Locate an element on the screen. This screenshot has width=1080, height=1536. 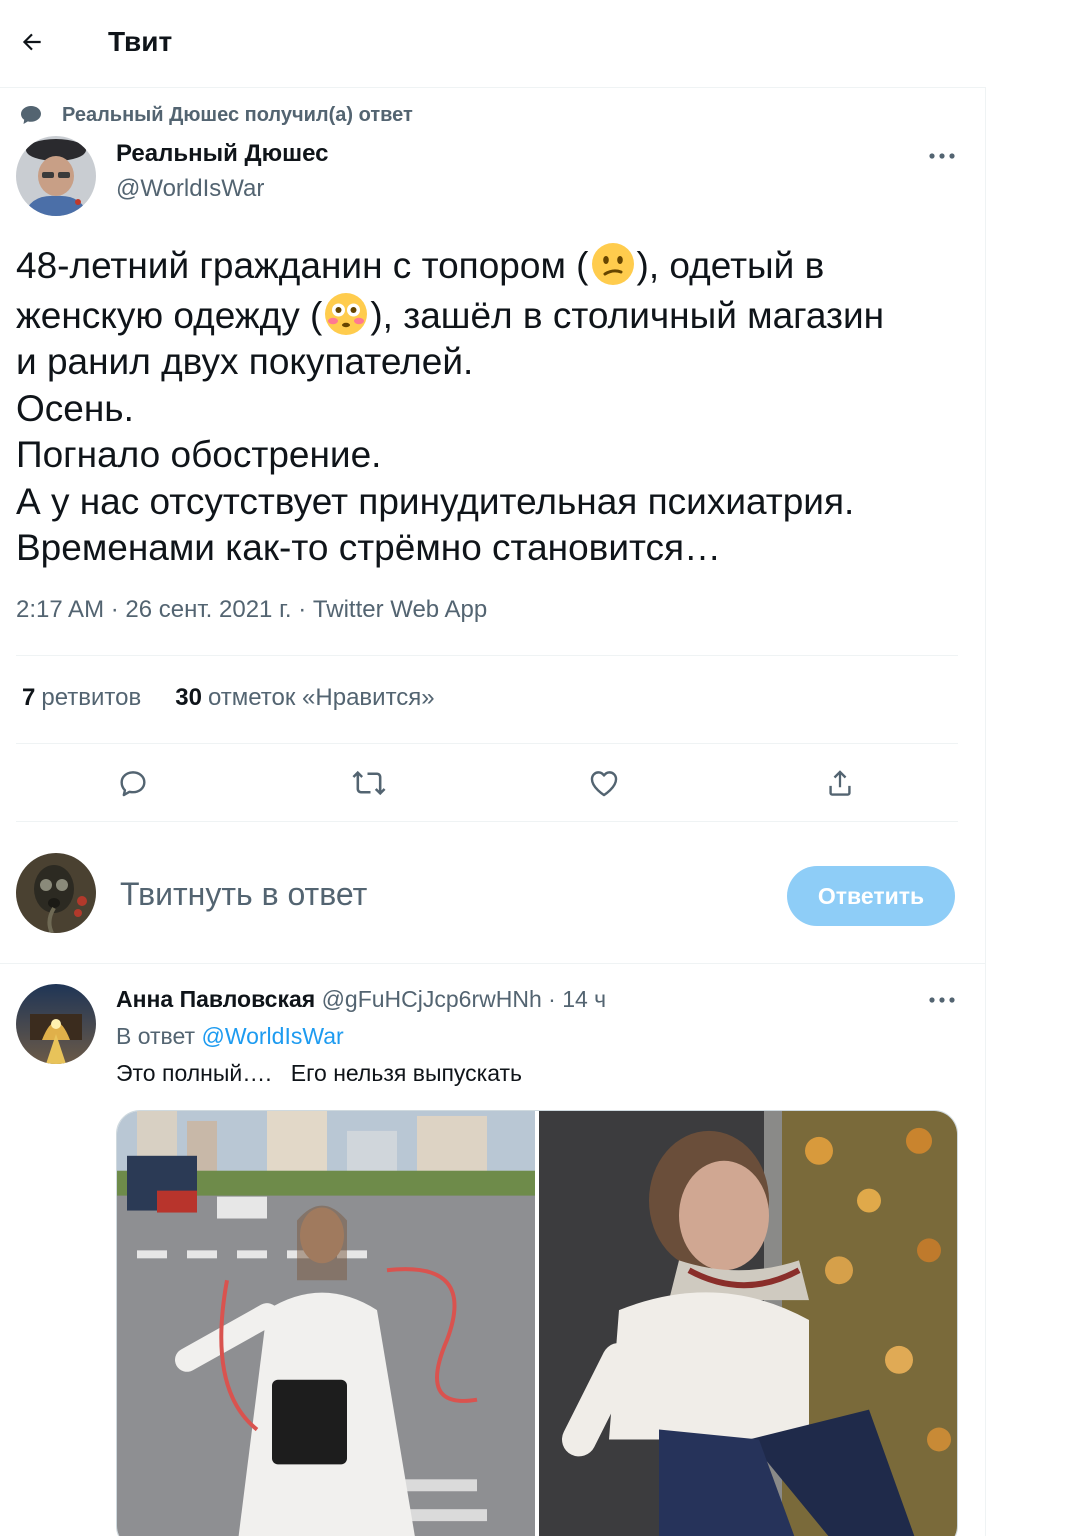
author-avatar is located at coordinates (56, 176).